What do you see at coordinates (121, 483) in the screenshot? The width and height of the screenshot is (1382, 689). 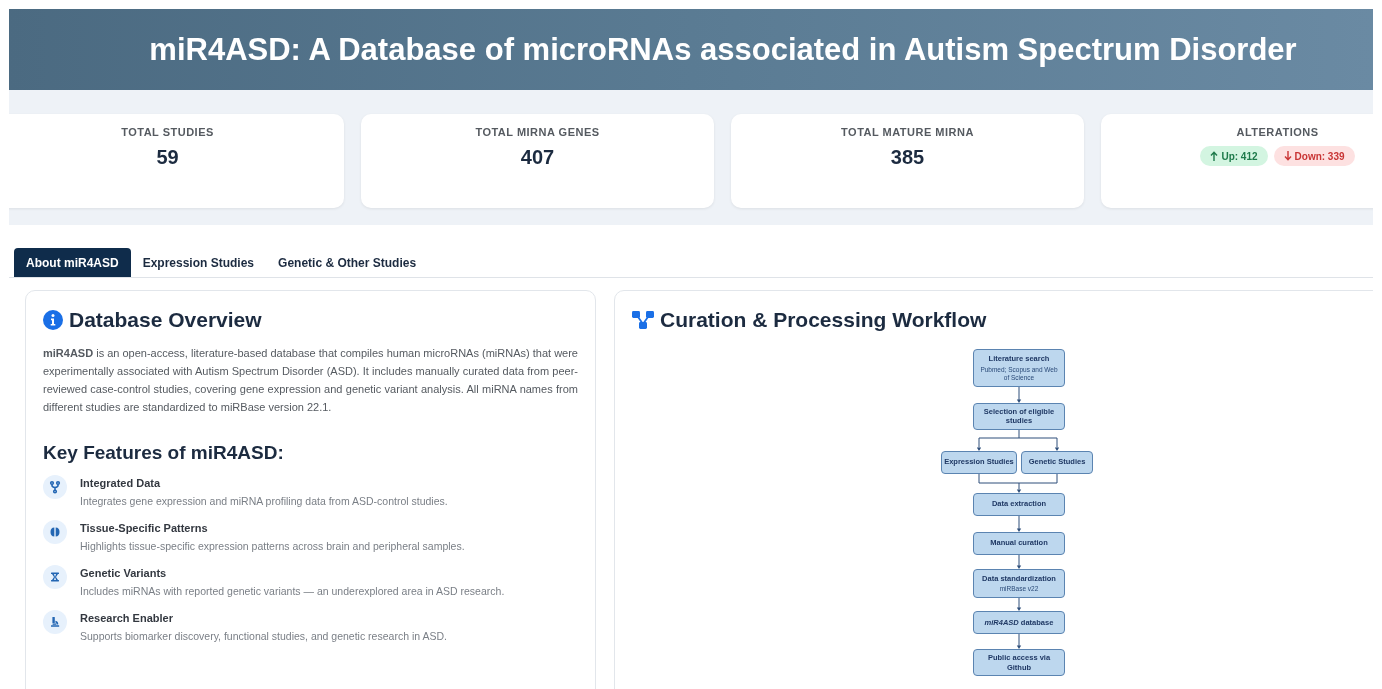 I see `feature-title: Integrated Data` at bounding box center [121, 483].